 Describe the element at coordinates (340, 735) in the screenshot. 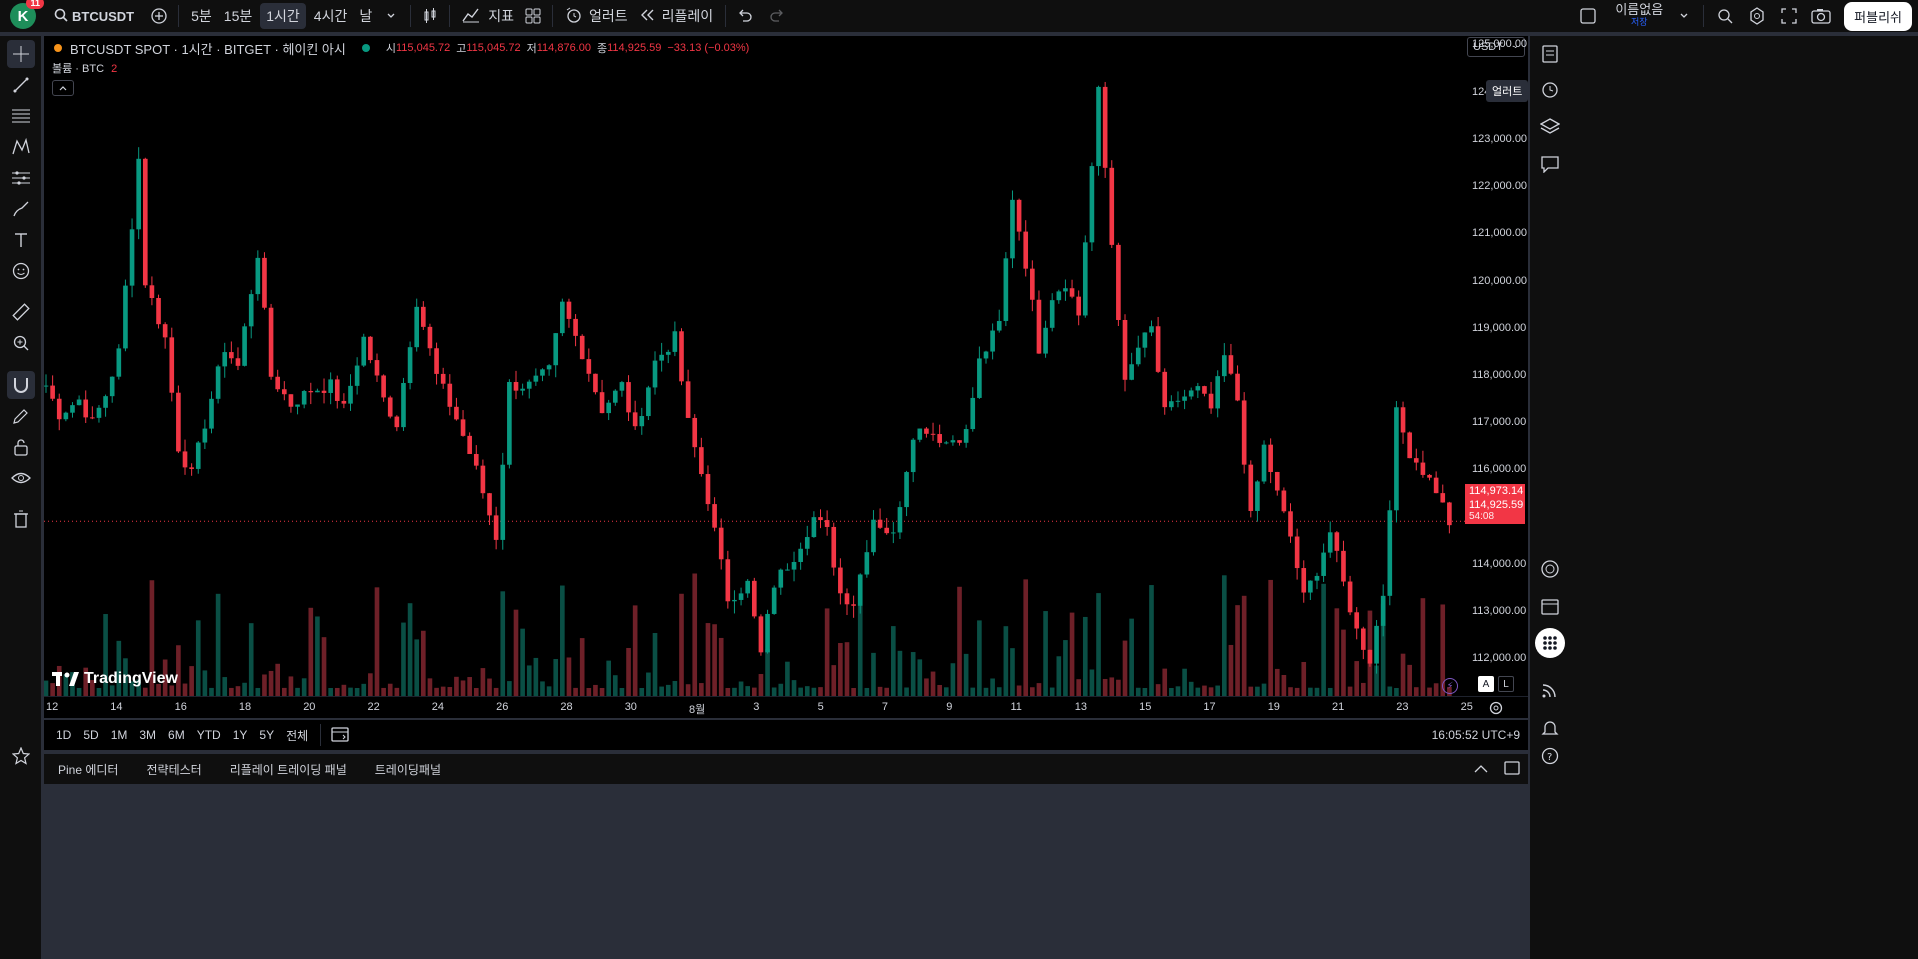

I see `goto-date-icon` at that location.